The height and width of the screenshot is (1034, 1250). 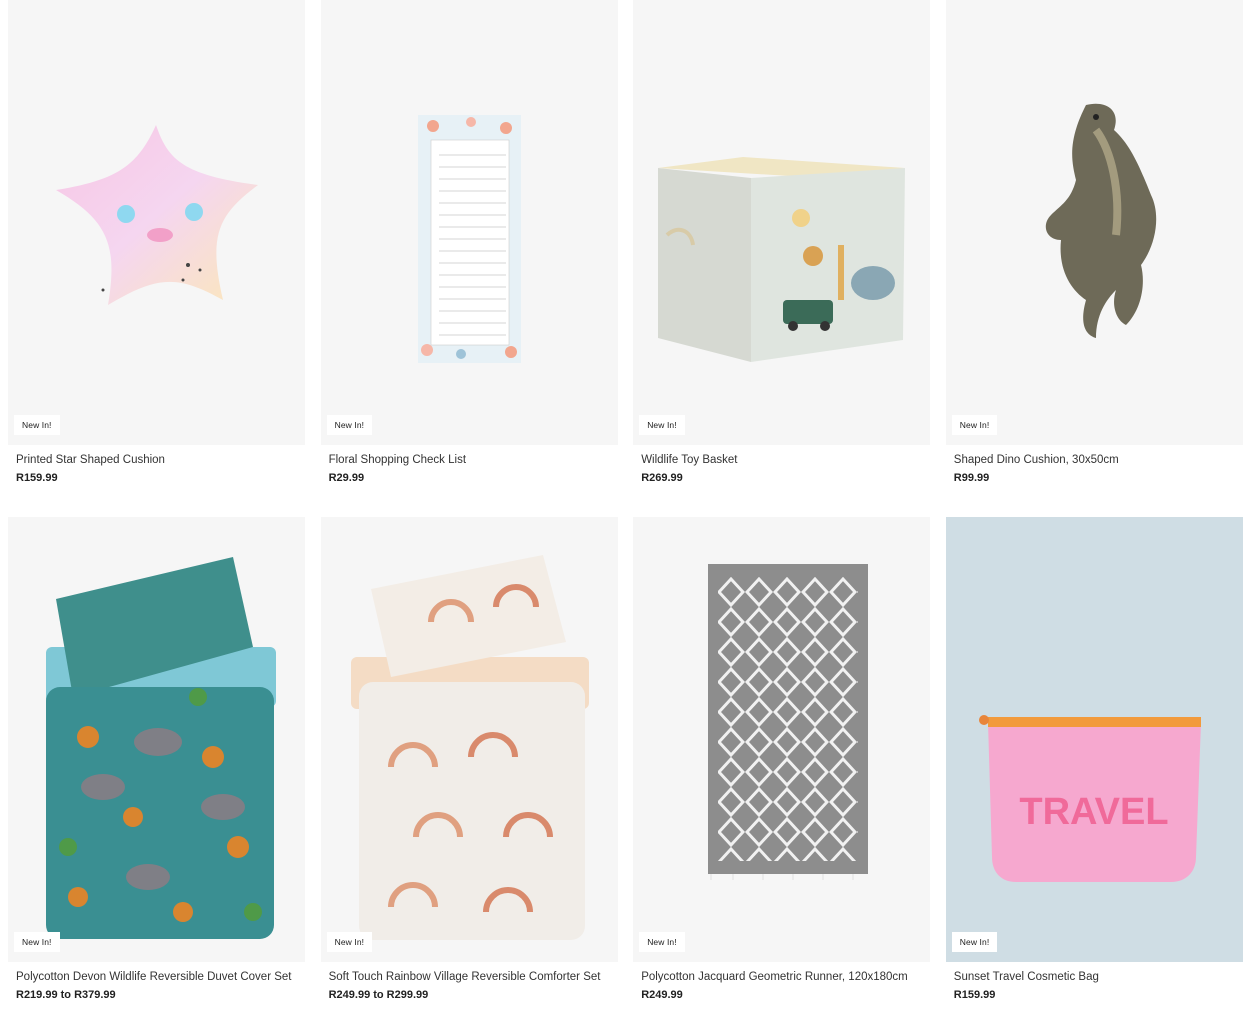 What do you see at coordinates (1093, 812) in the screenshot?
I see `bag-print-text: TRAVEL` at bounding box center [1093, 812].